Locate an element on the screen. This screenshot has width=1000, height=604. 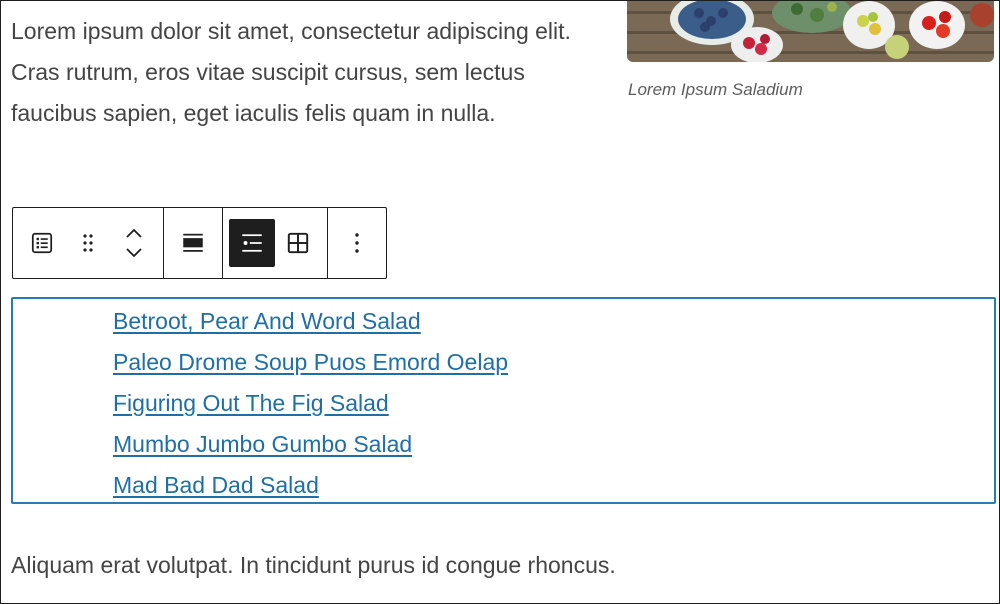
move-up-icon is located at coordinates (134, 233).